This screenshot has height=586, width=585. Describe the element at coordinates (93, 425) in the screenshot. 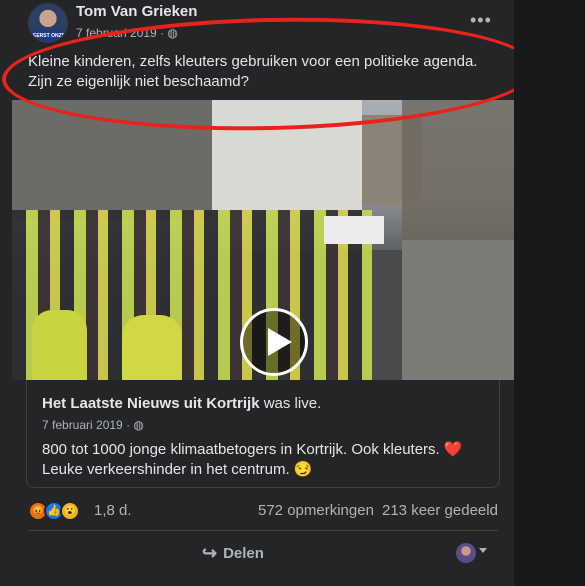

I see `shared-date: 7 februari 2019 · ◍` at that location.